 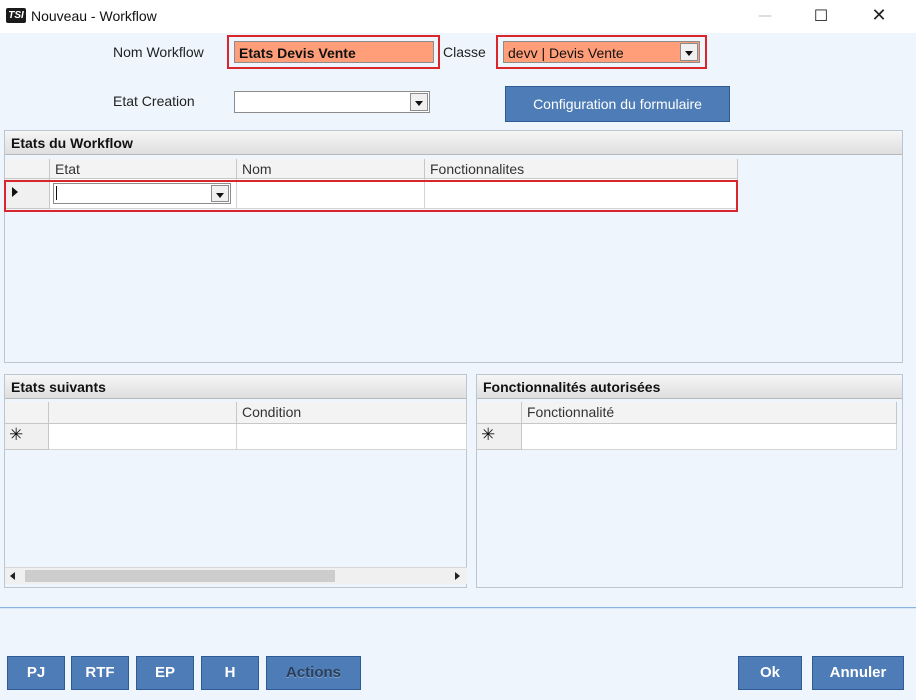 What do you see at coordinates (464, 52) in the screenshot?
I see `classe-label: Classe` at bounding box center [464, 52].